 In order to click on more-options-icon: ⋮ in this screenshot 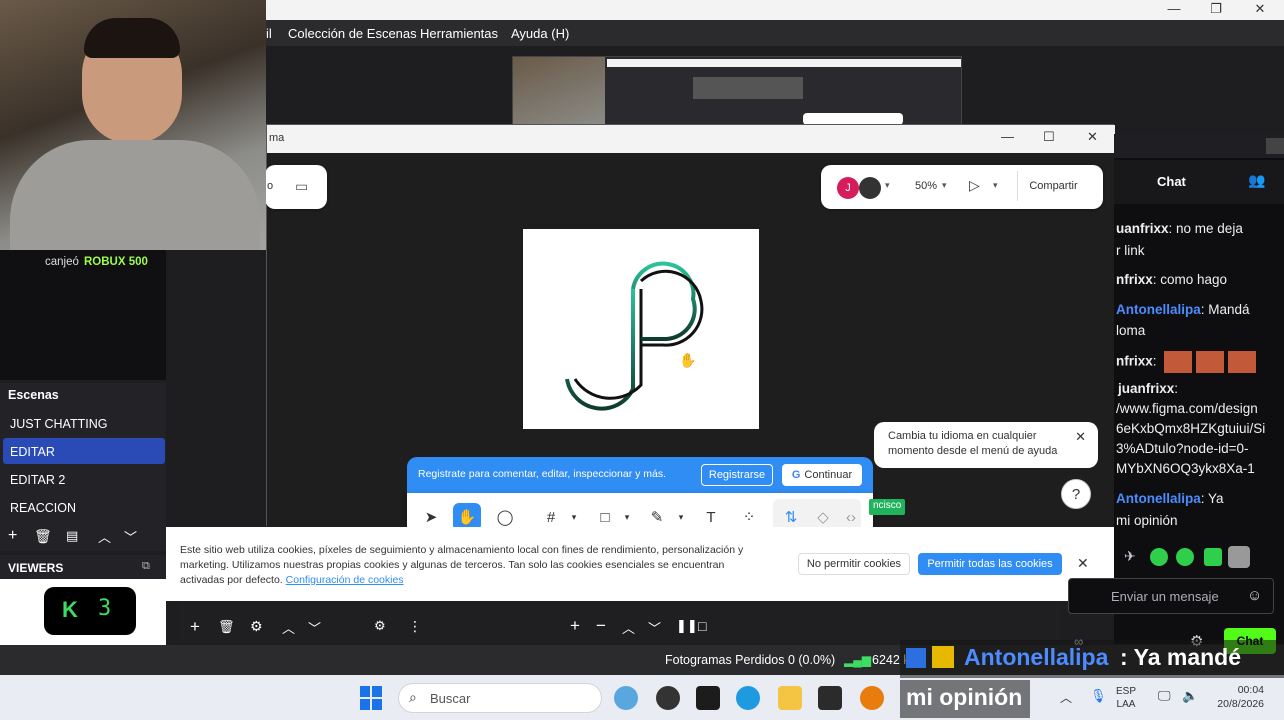, I will do `click(415, 626)`.